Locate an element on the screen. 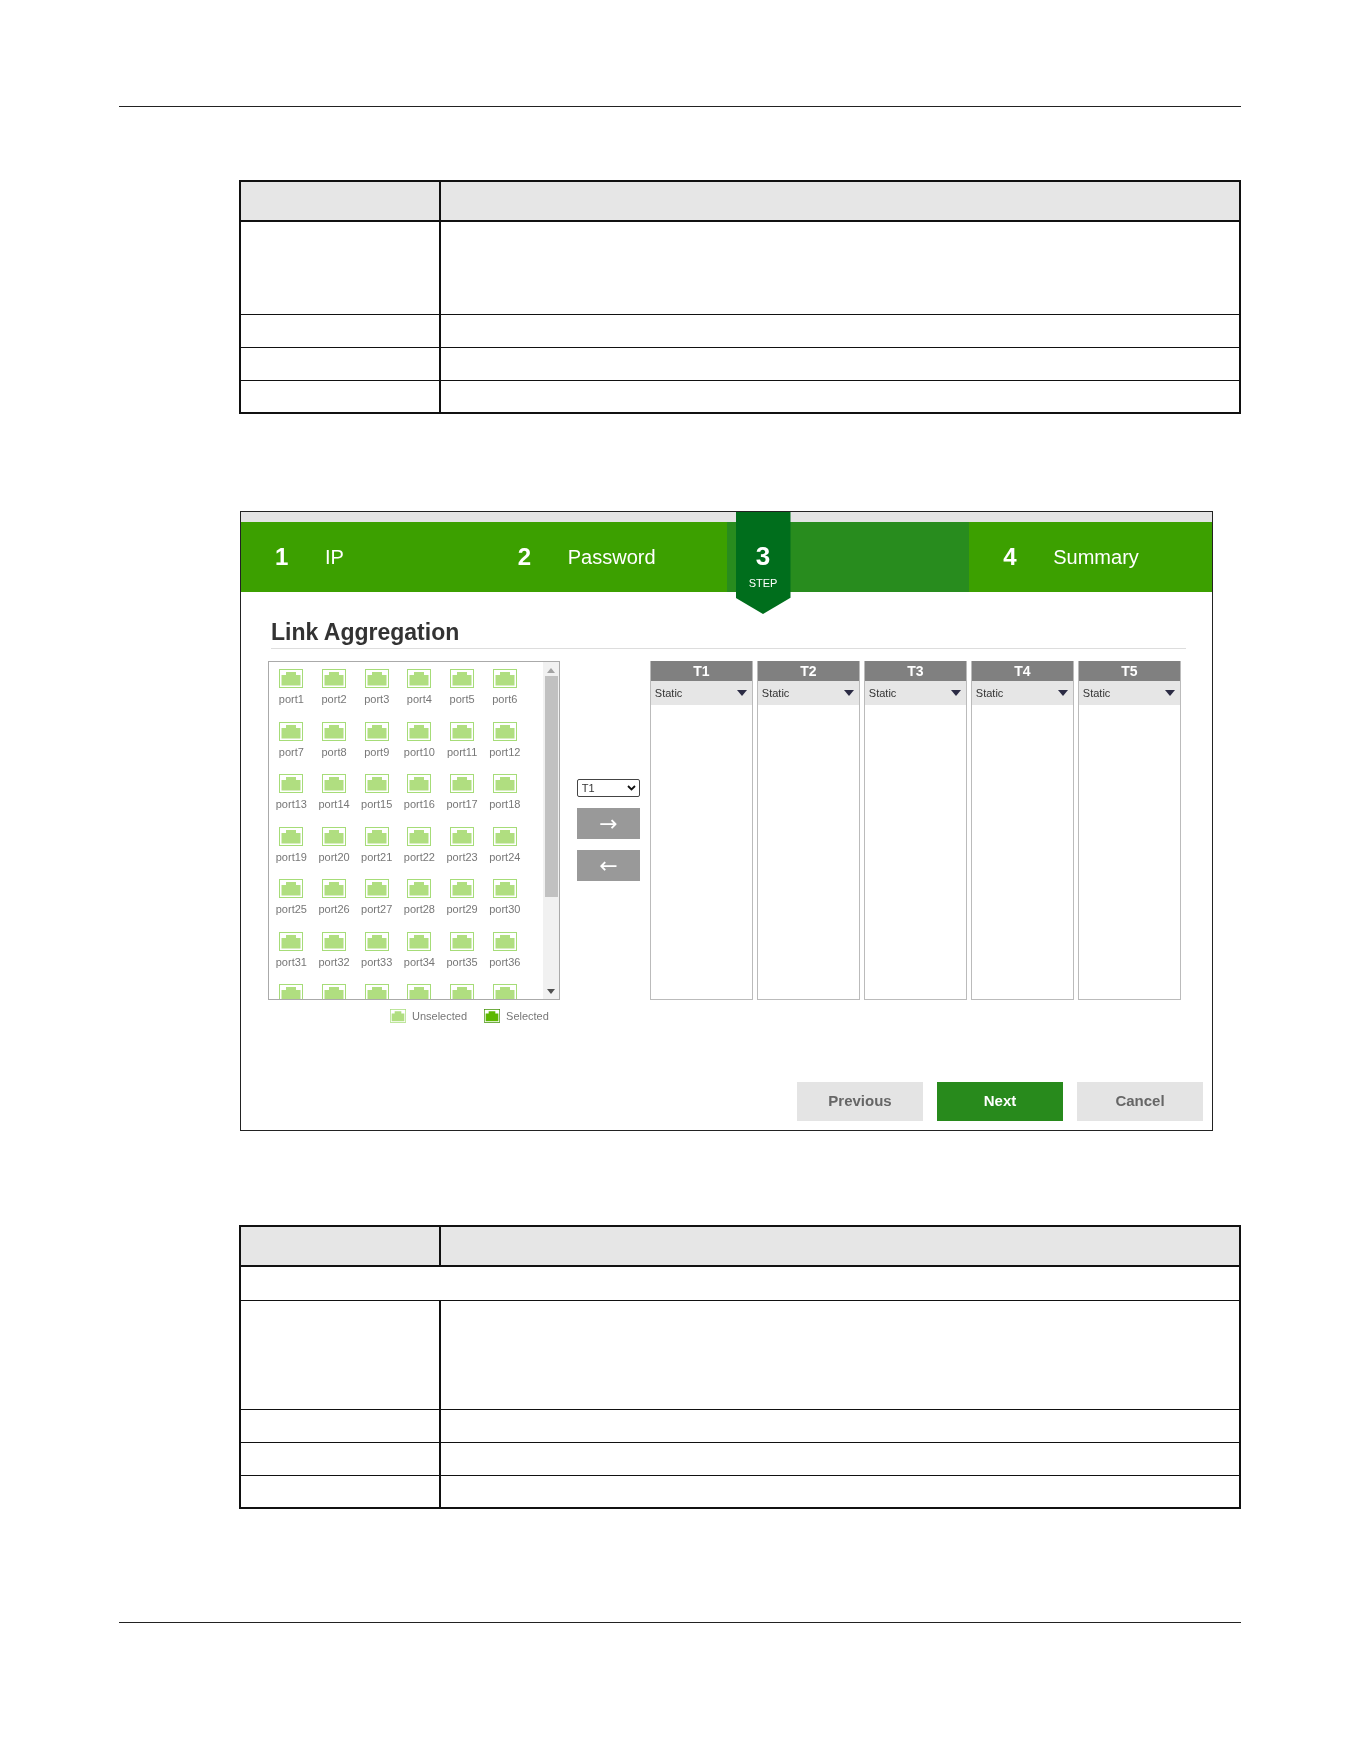  port-item: port19 is located at coordinates (291, 845).